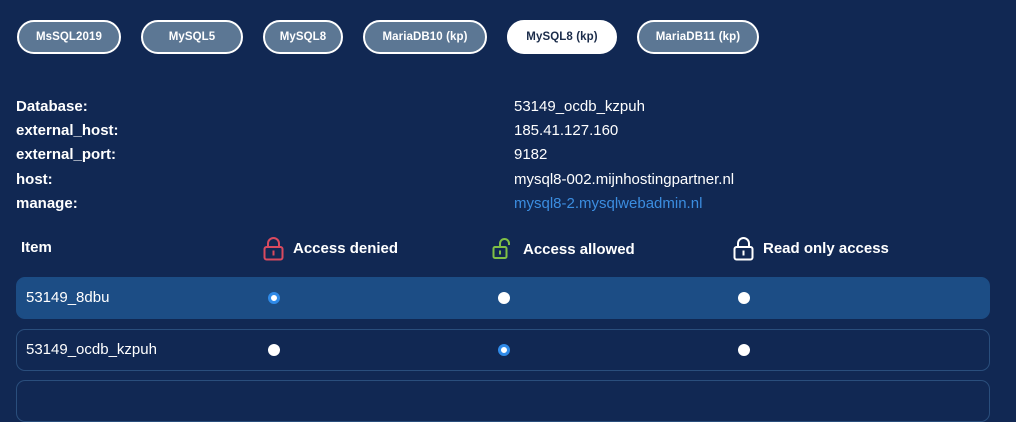 Image resolution: width=1016 pixels, height=422 pixels. I want to click on column-header-access-allowed: Access allowed, so click(563, 249).